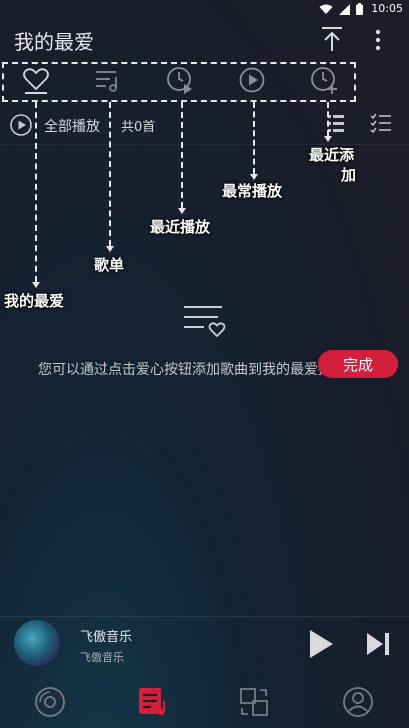 The height and width of the screenshot is (728, 409). I want to click on bottom-nav, so click(204, 701).